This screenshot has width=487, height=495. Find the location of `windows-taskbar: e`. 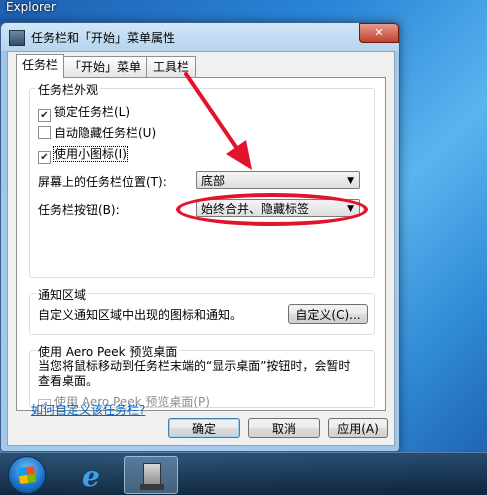

windows-taskbar: e is located at coordinates (243, 473).